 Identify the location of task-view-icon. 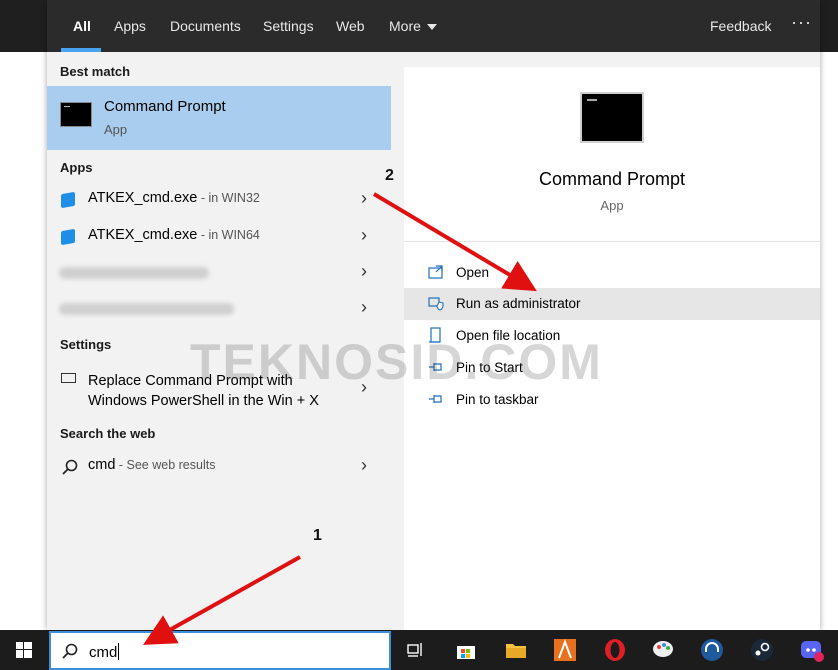
(416, 650).